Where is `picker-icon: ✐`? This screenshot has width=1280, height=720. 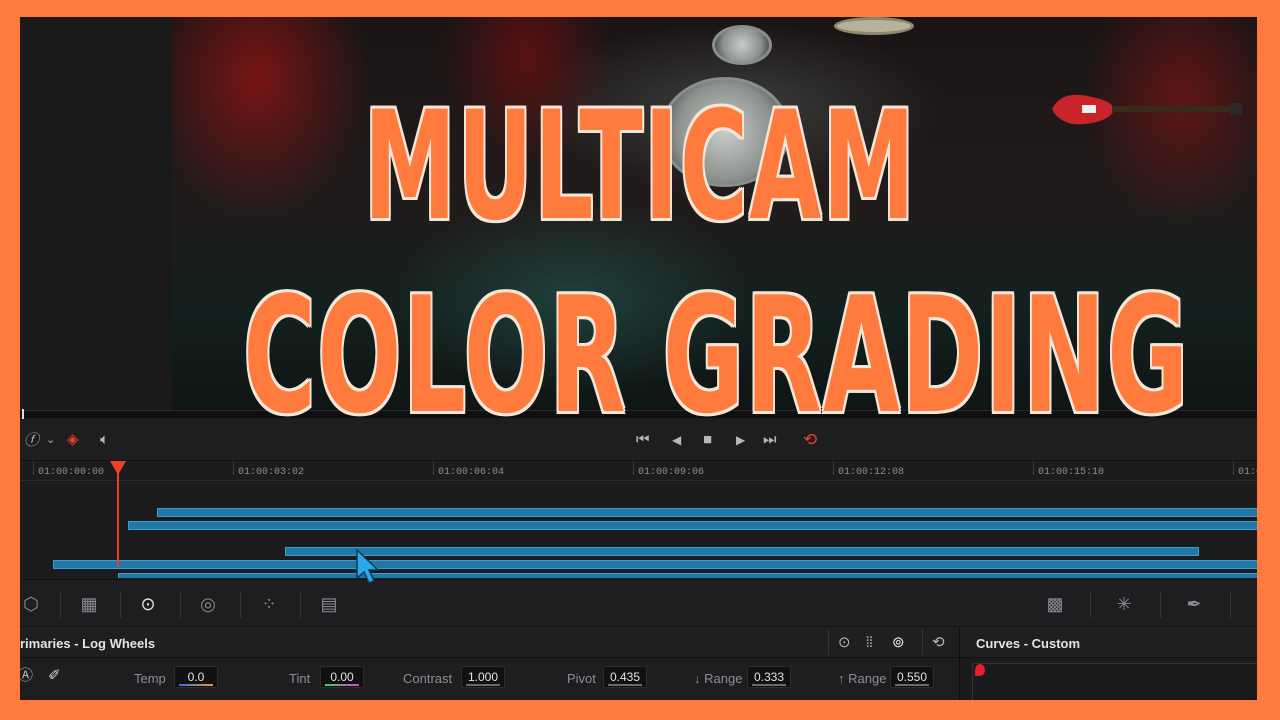 picker-icon: ✐ is located at coordinates (54, 676).